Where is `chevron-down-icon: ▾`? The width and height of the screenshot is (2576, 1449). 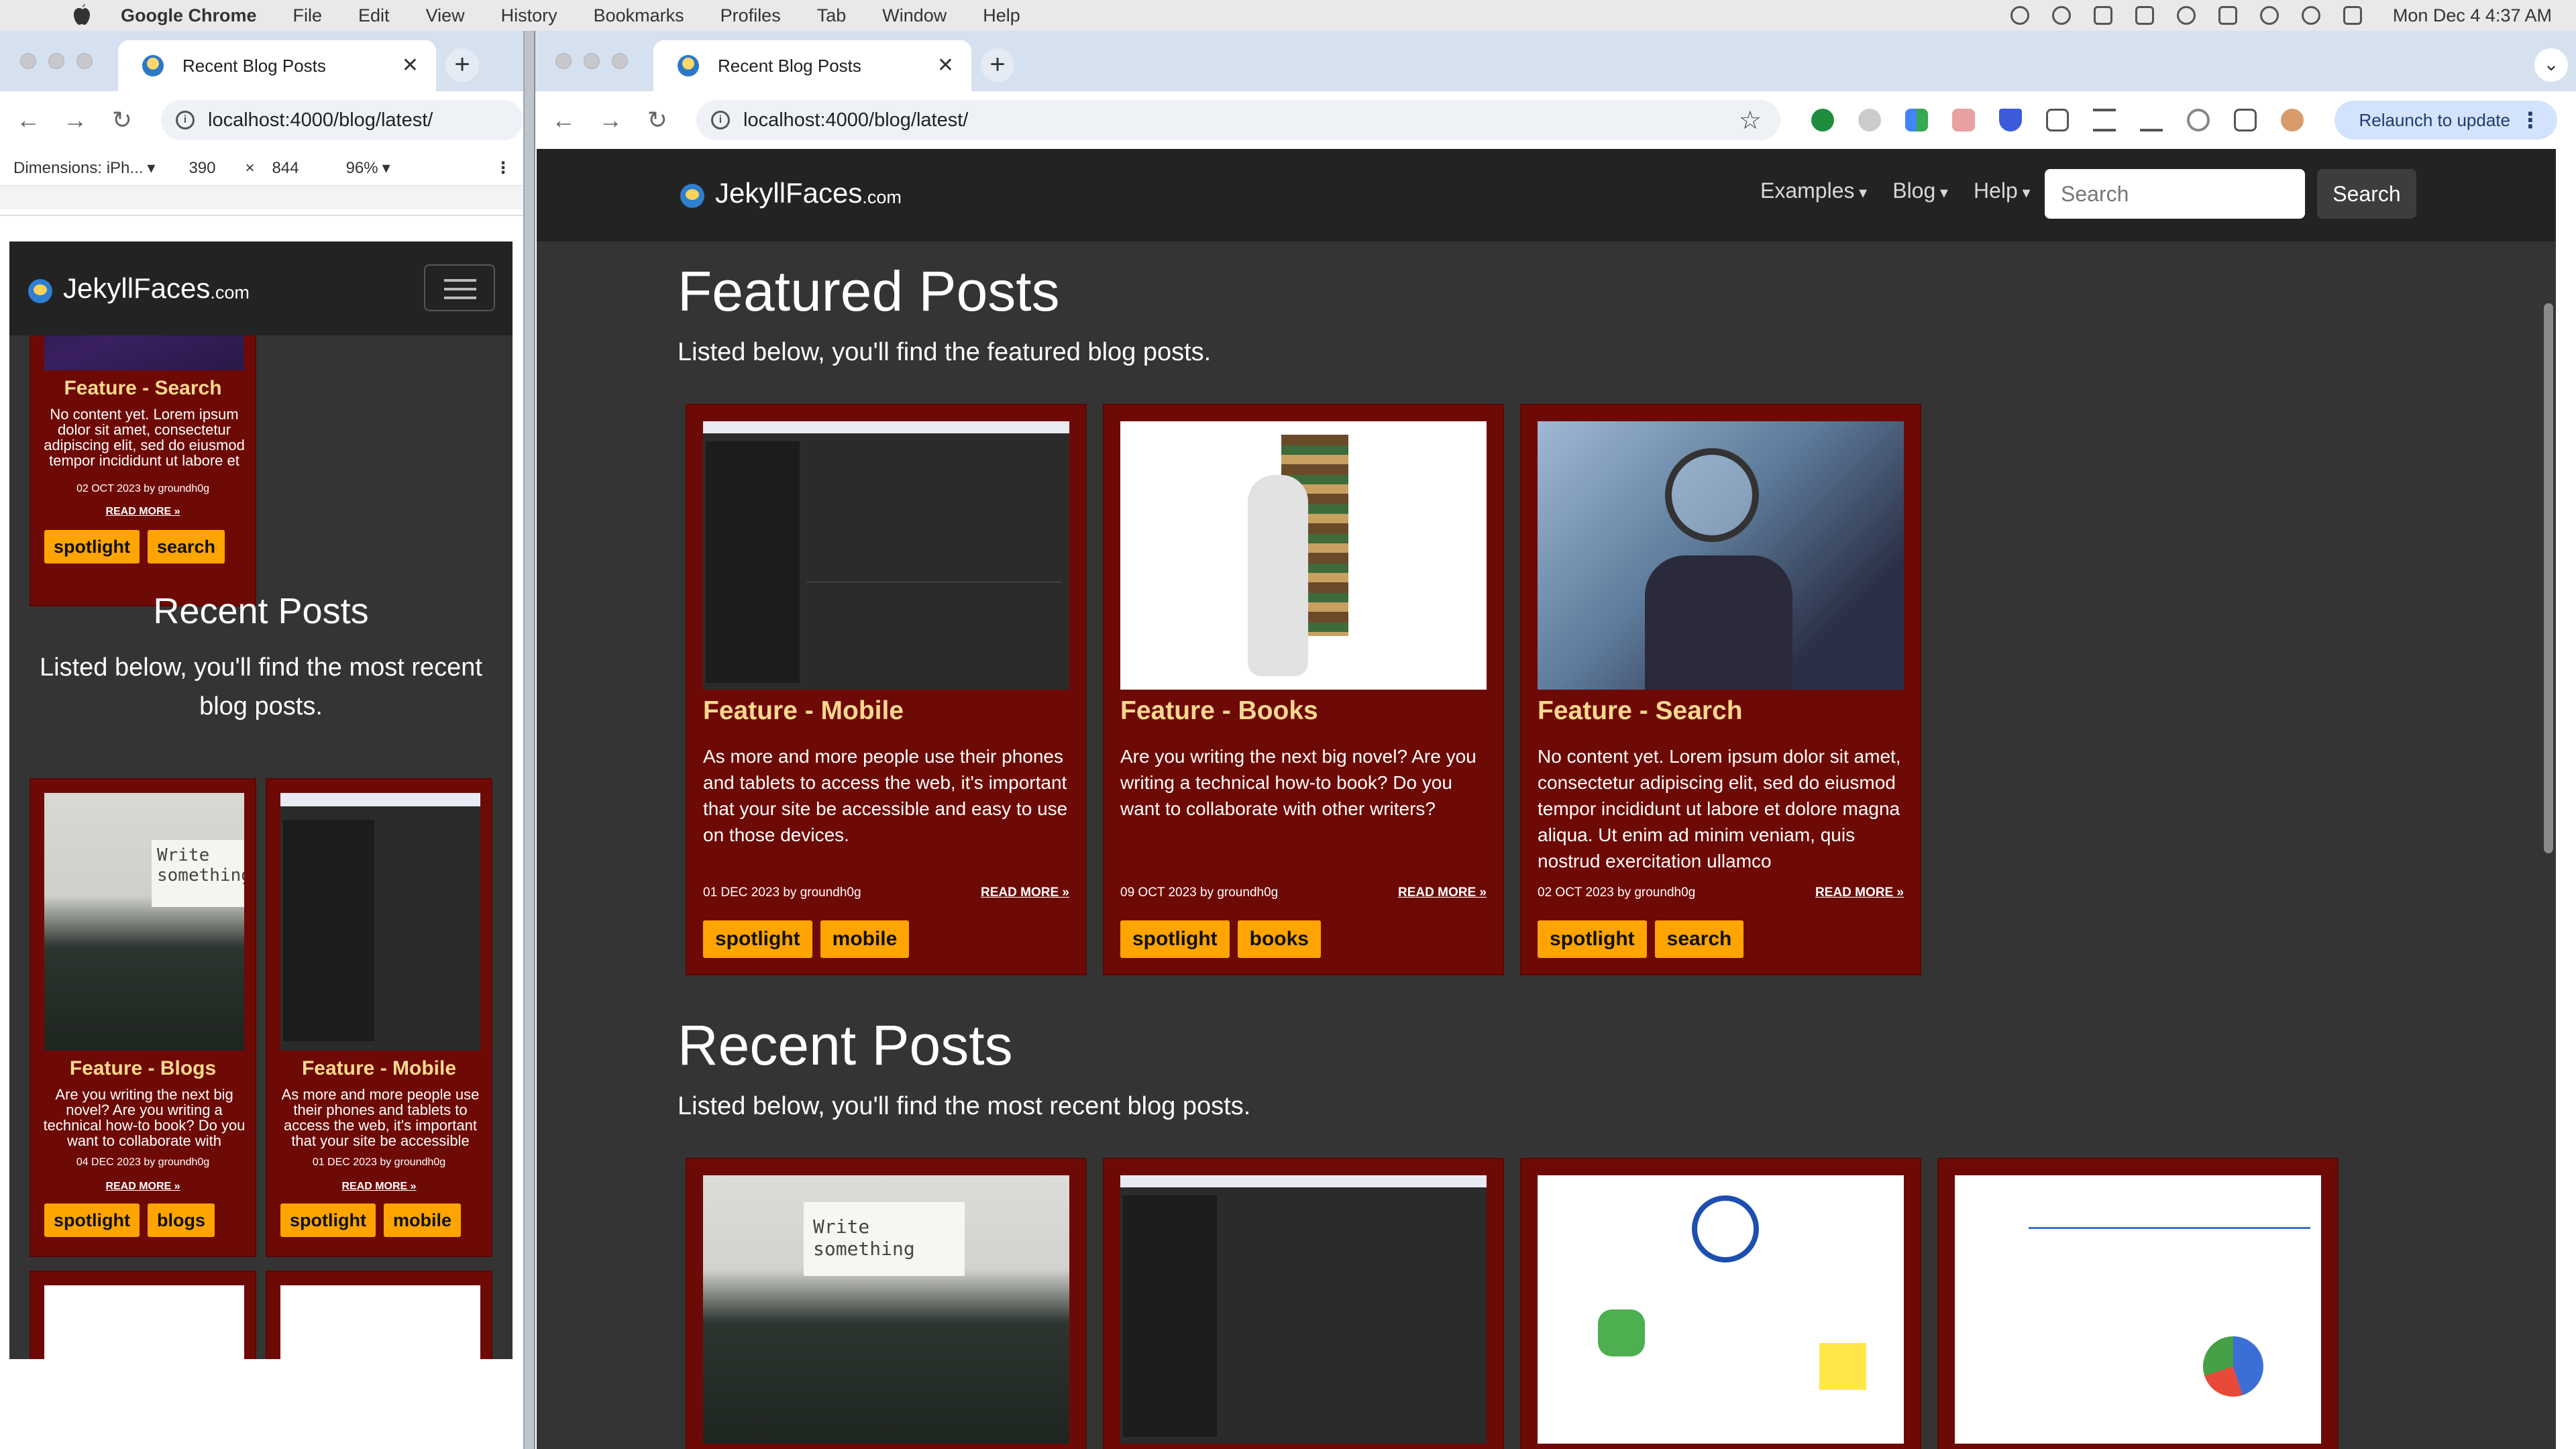 chevron-down-icon: ▾ is located at coordinates (386, 168).